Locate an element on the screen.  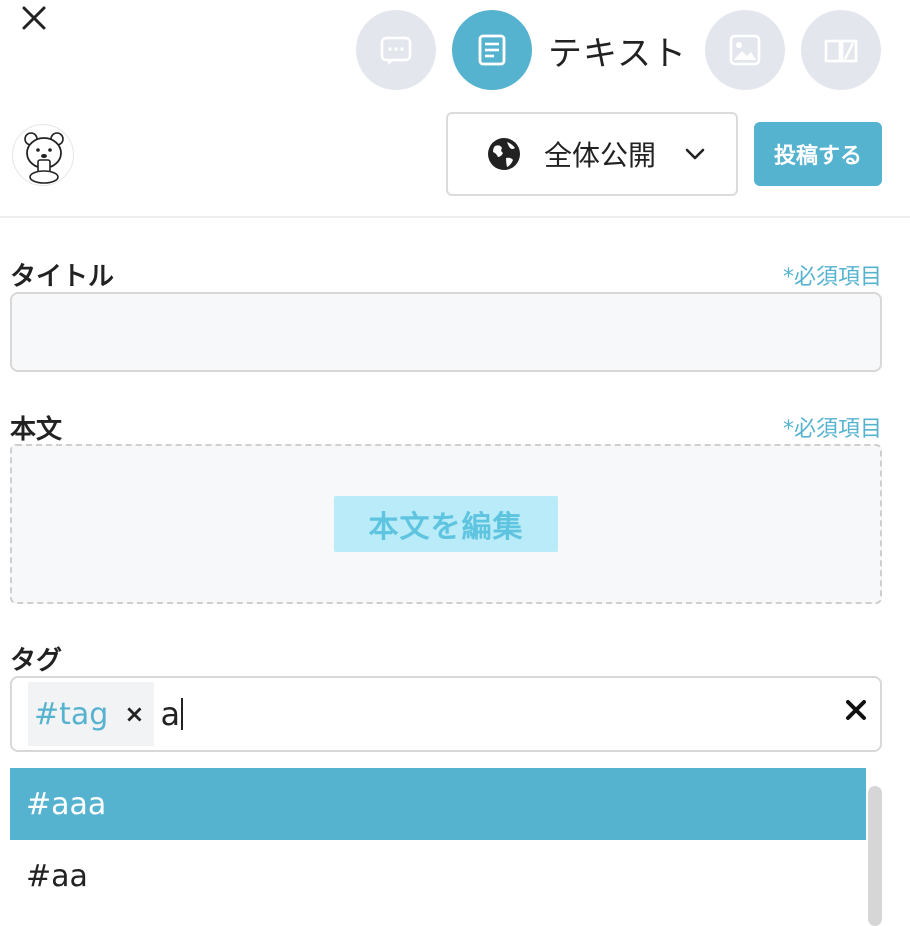
body-required-note: *必須項目 is located at coordinates (832, 429).